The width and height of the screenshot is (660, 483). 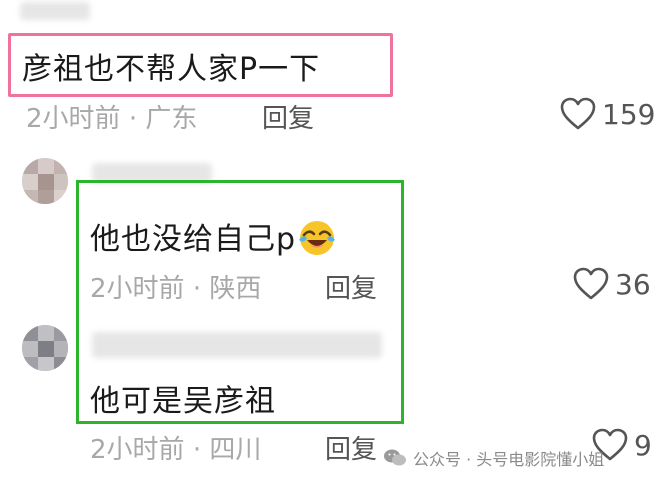 What do you see at coordinates (317, 237) in the screenshot?
I see `crying-laughing-emoji-icon` at bounding box center [317, 237].